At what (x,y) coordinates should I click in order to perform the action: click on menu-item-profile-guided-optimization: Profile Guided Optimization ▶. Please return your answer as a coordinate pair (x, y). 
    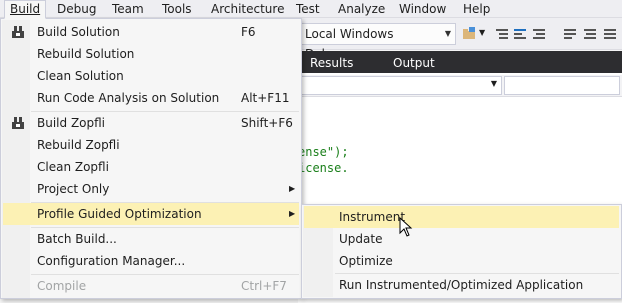
    Looking at the image, I should click on (151, 214).